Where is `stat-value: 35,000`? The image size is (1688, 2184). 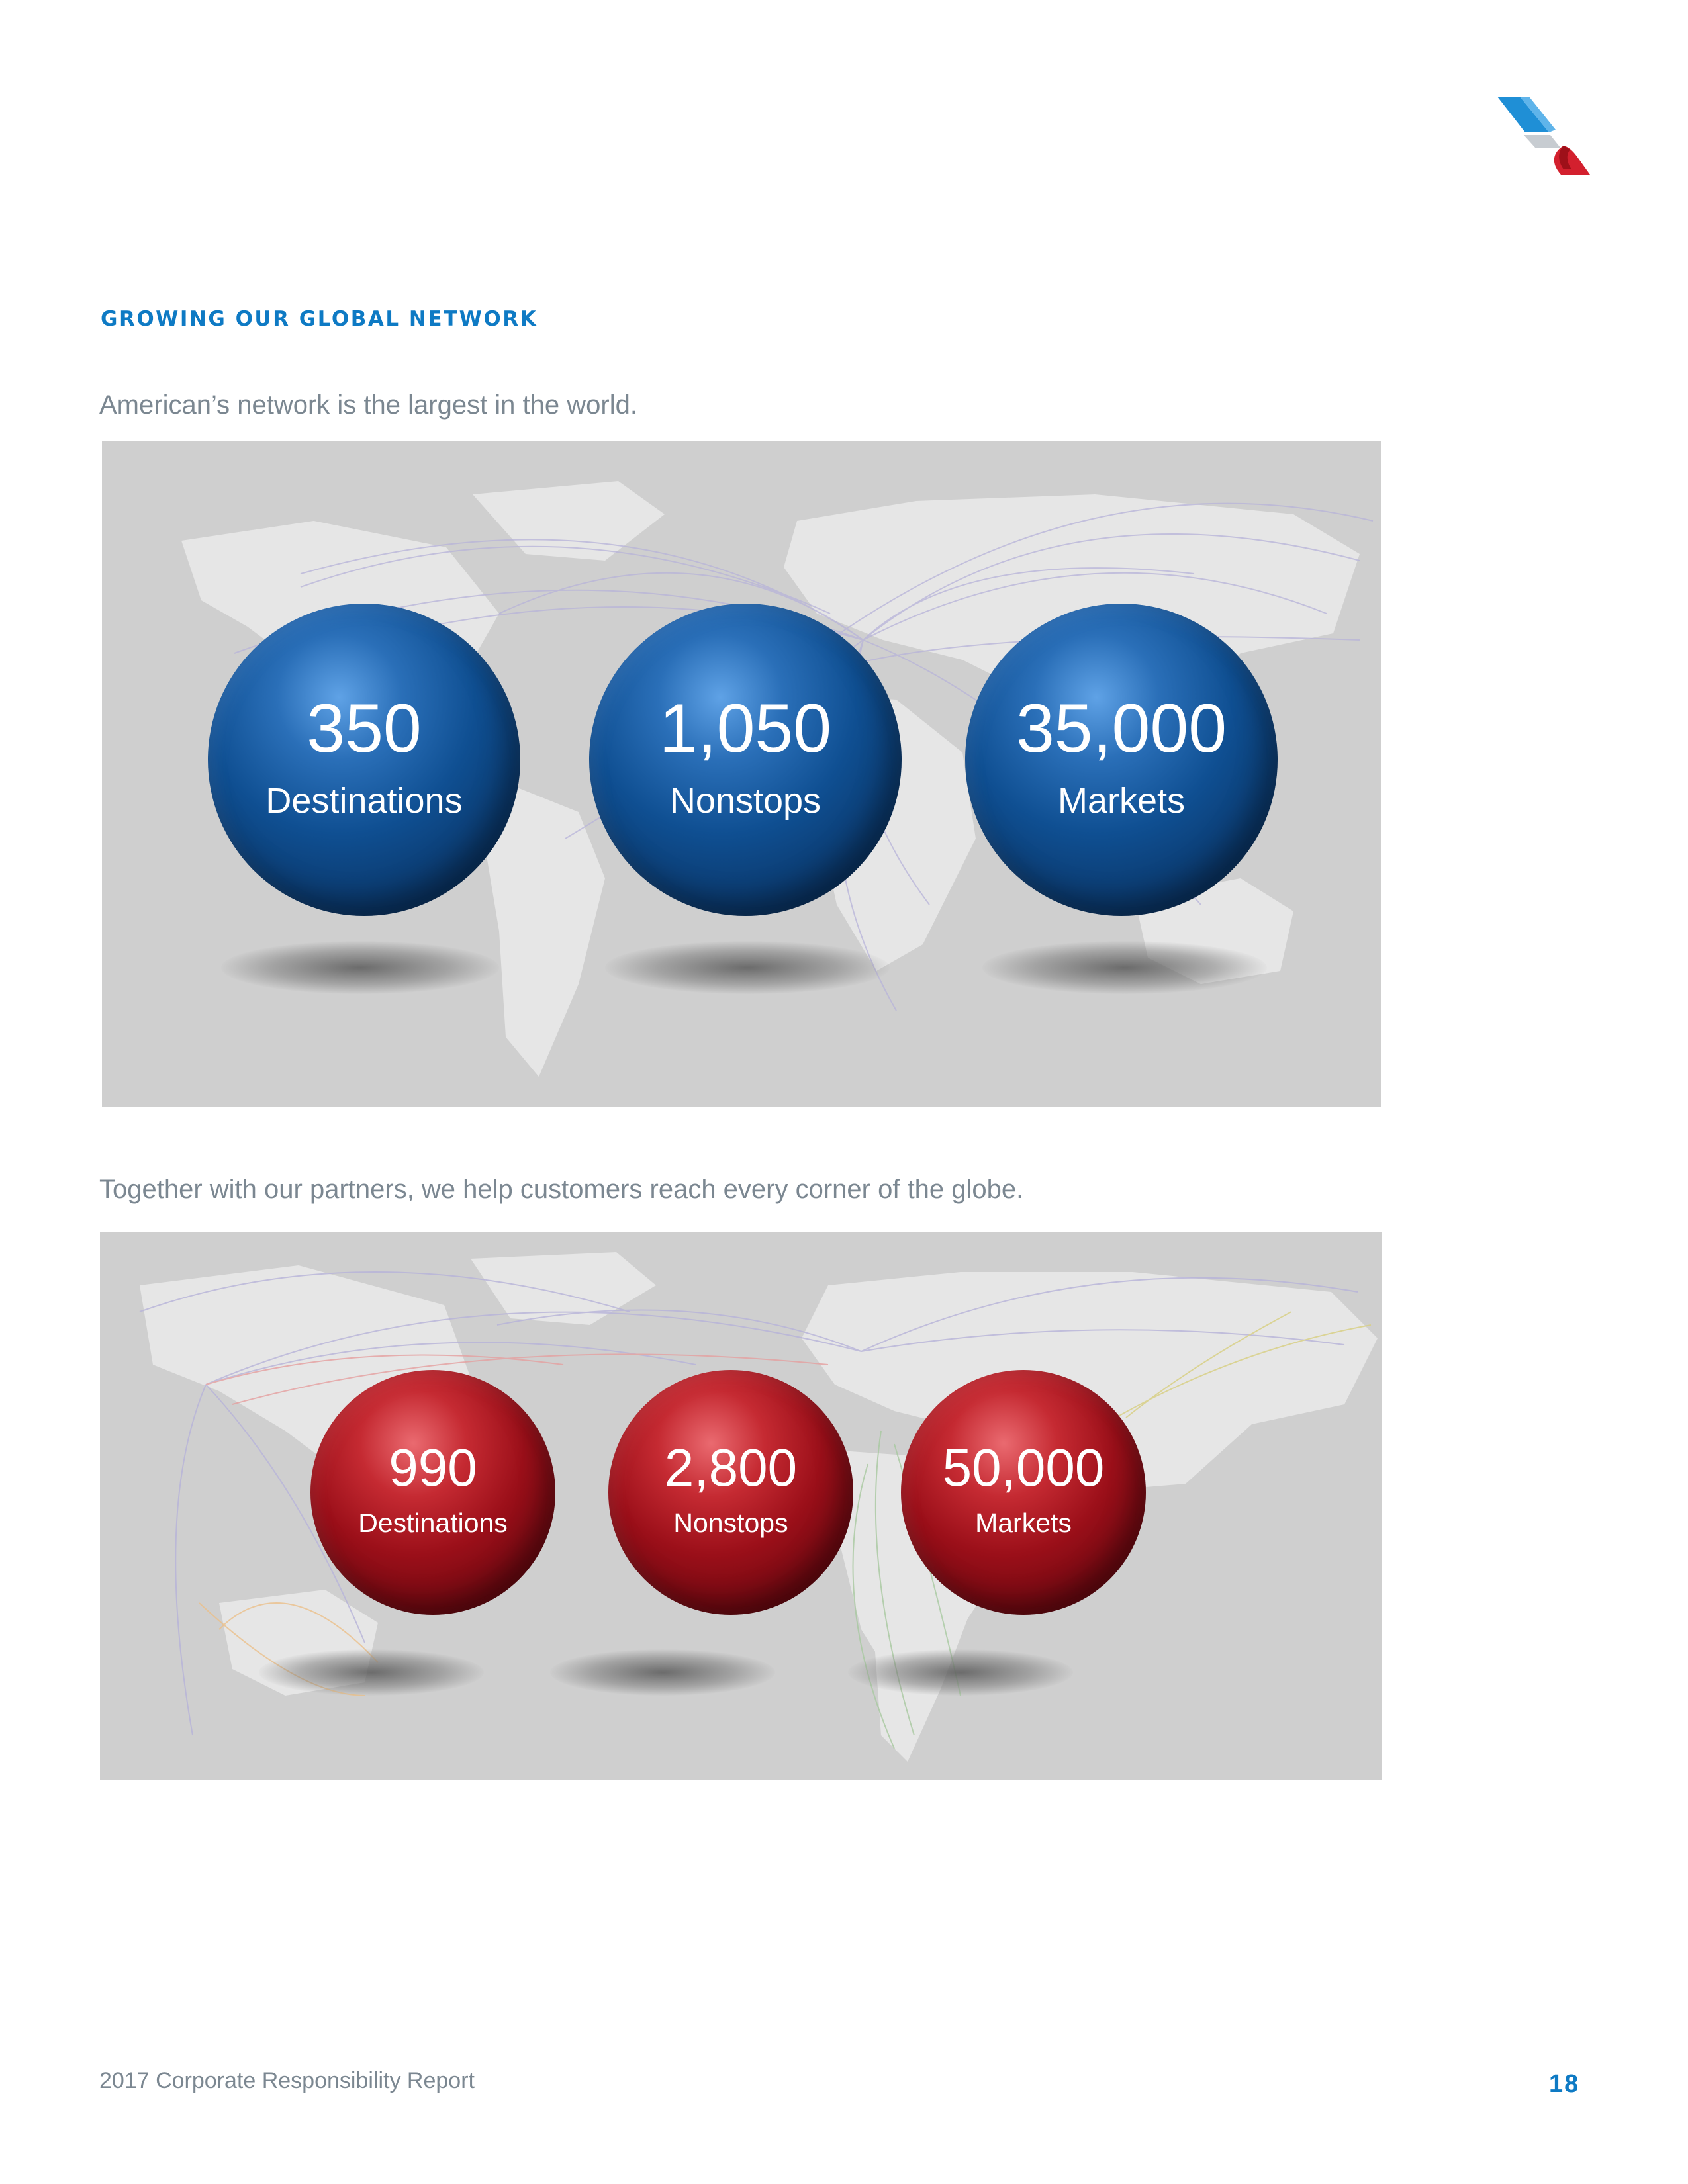 stat-value: 35,000 is located at coordinates (1121, 728).